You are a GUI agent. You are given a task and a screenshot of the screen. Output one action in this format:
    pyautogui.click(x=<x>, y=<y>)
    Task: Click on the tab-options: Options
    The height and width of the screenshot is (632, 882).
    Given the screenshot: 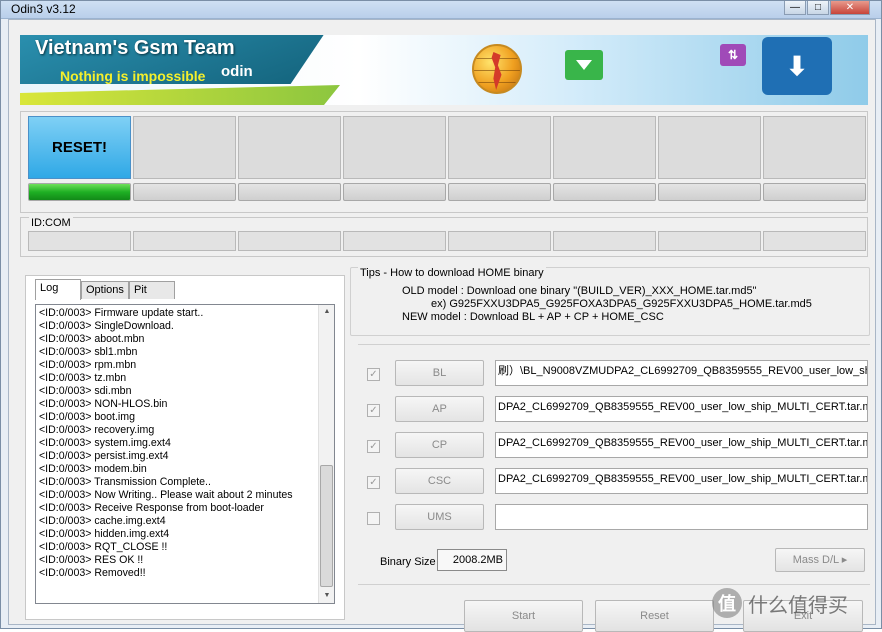 What is the action you would take?
    pyautogui.click(x=105, y=290)
    